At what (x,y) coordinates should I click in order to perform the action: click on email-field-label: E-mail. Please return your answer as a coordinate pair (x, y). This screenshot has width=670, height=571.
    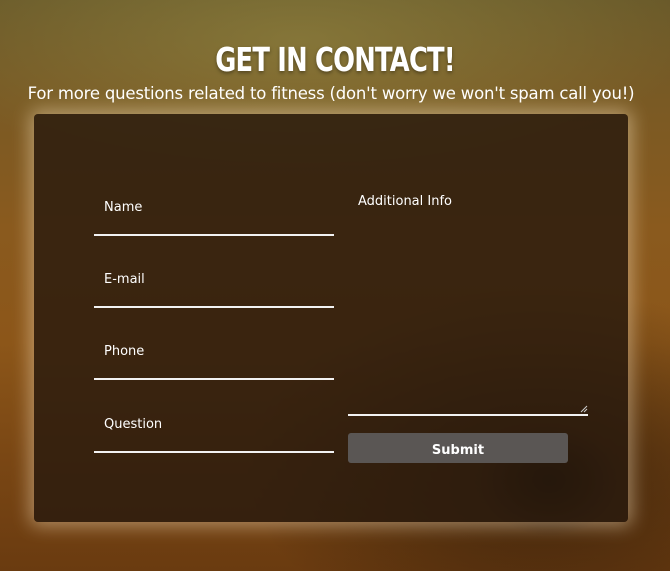
    Looking at the image, I should click on (124, 279).